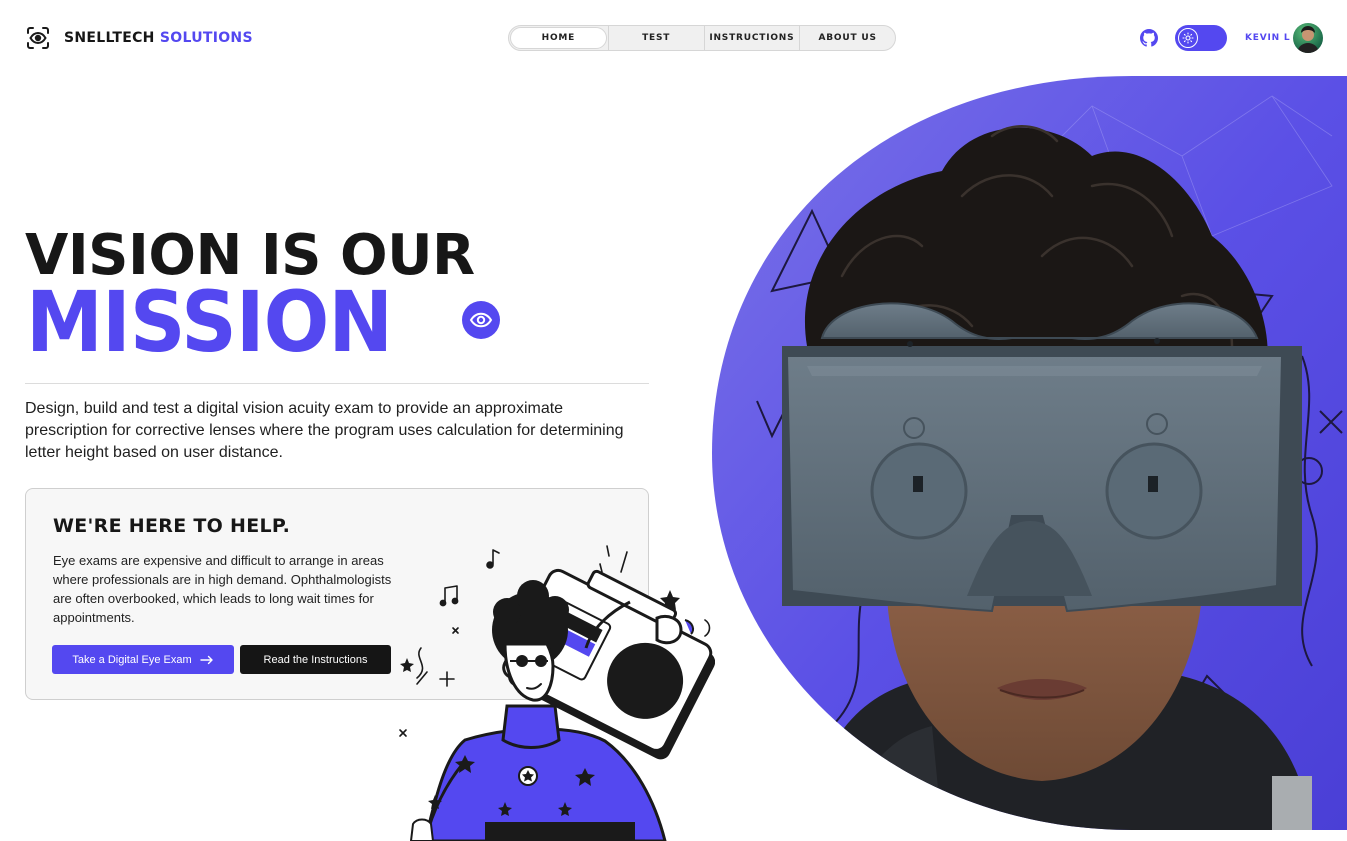 Image resolution: width=1347 pixels, height=841 pixels. What do you see at coordinates (206, 659) in the screenshot?
I see `arrow-right-icon` at bounding box center [206, 659].